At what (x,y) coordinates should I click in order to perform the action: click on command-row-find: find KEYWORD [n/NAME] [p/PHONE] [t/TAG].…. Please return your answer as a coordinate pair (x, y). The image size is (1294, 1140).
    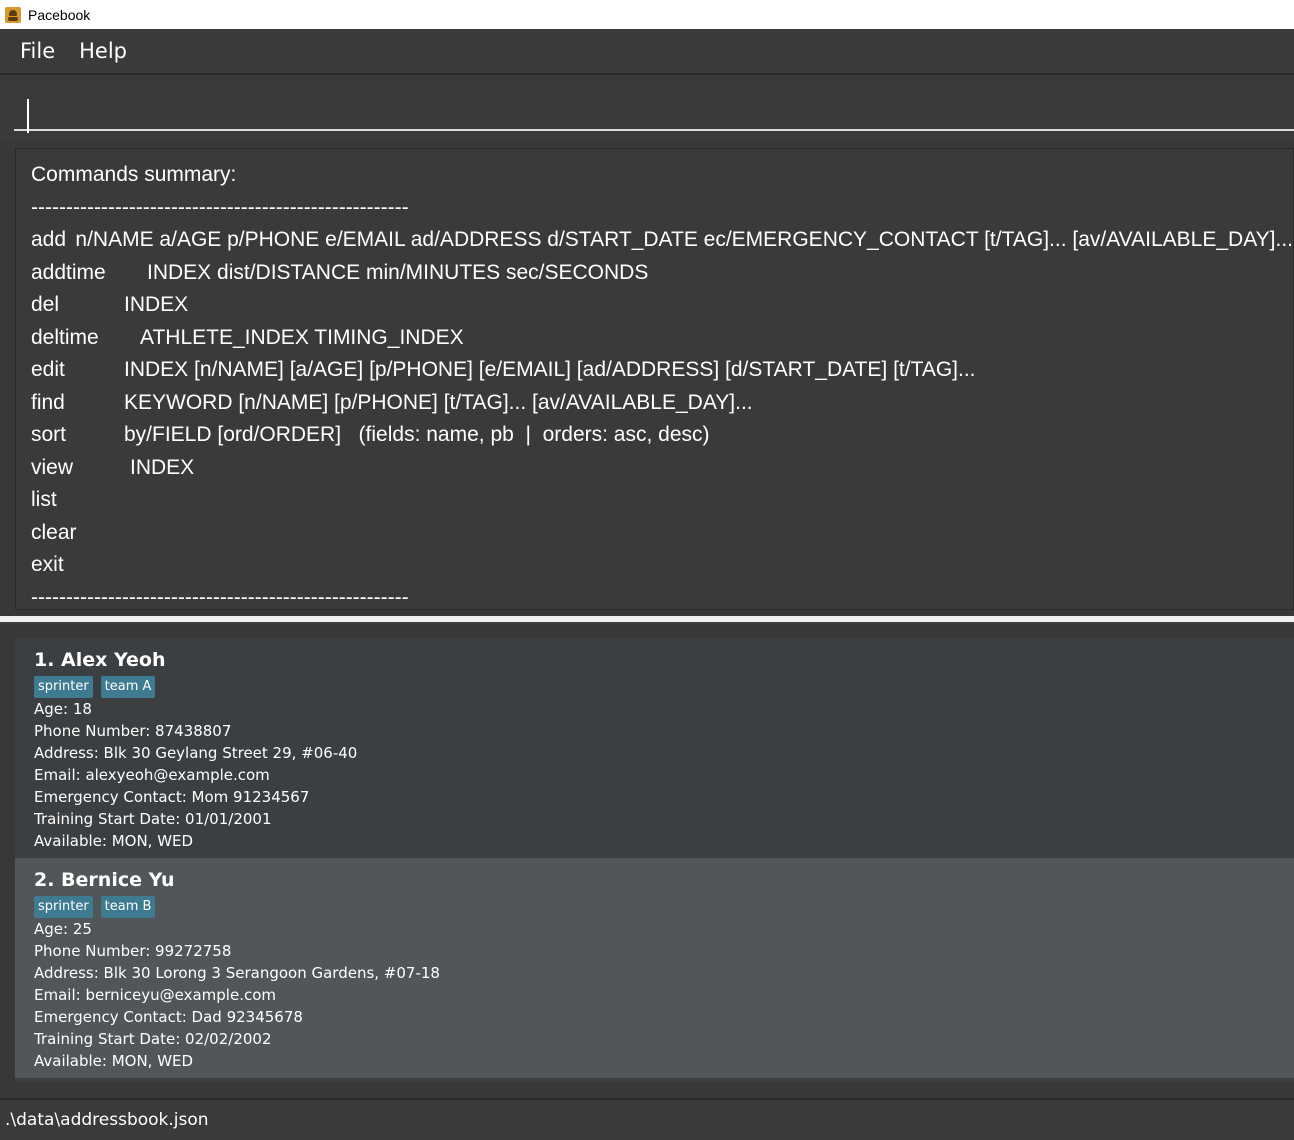
    Looking at the image, I should click on (662, 403).